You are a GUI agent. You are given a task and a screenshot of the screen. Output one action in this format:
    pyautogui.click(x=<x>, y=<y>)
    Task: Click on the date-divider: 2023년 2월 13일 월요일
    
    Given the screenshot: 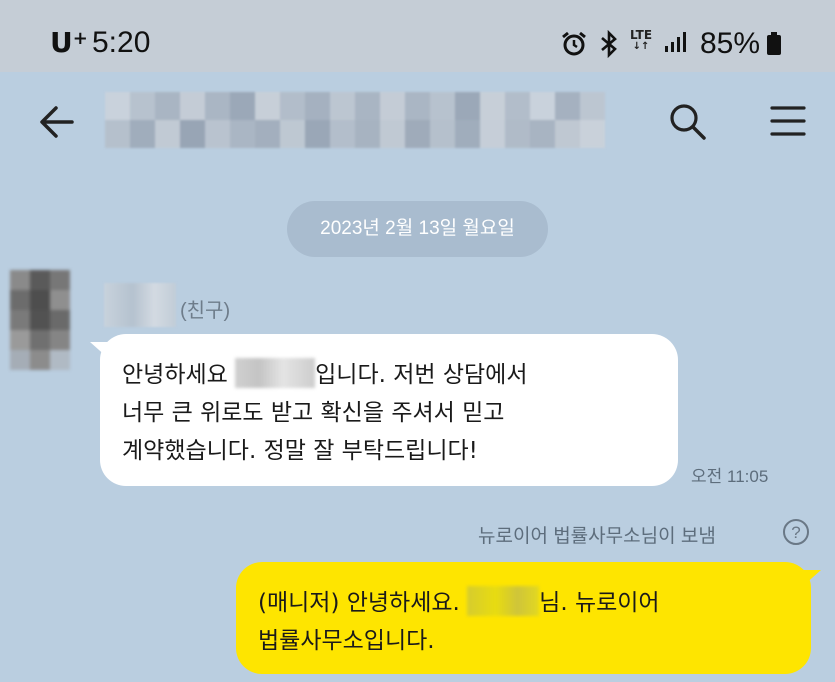 What is the action you would take?
    pyautogui.click(x=417, y=229)
    